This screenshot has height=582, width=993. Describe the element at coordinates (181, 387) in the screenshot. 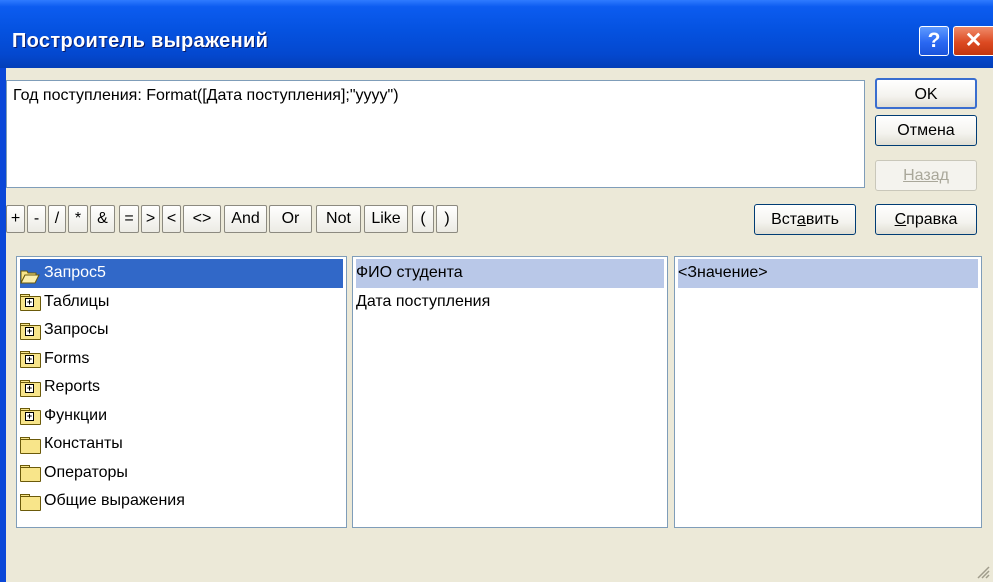

I see `tree-item: + Reports` at that location.